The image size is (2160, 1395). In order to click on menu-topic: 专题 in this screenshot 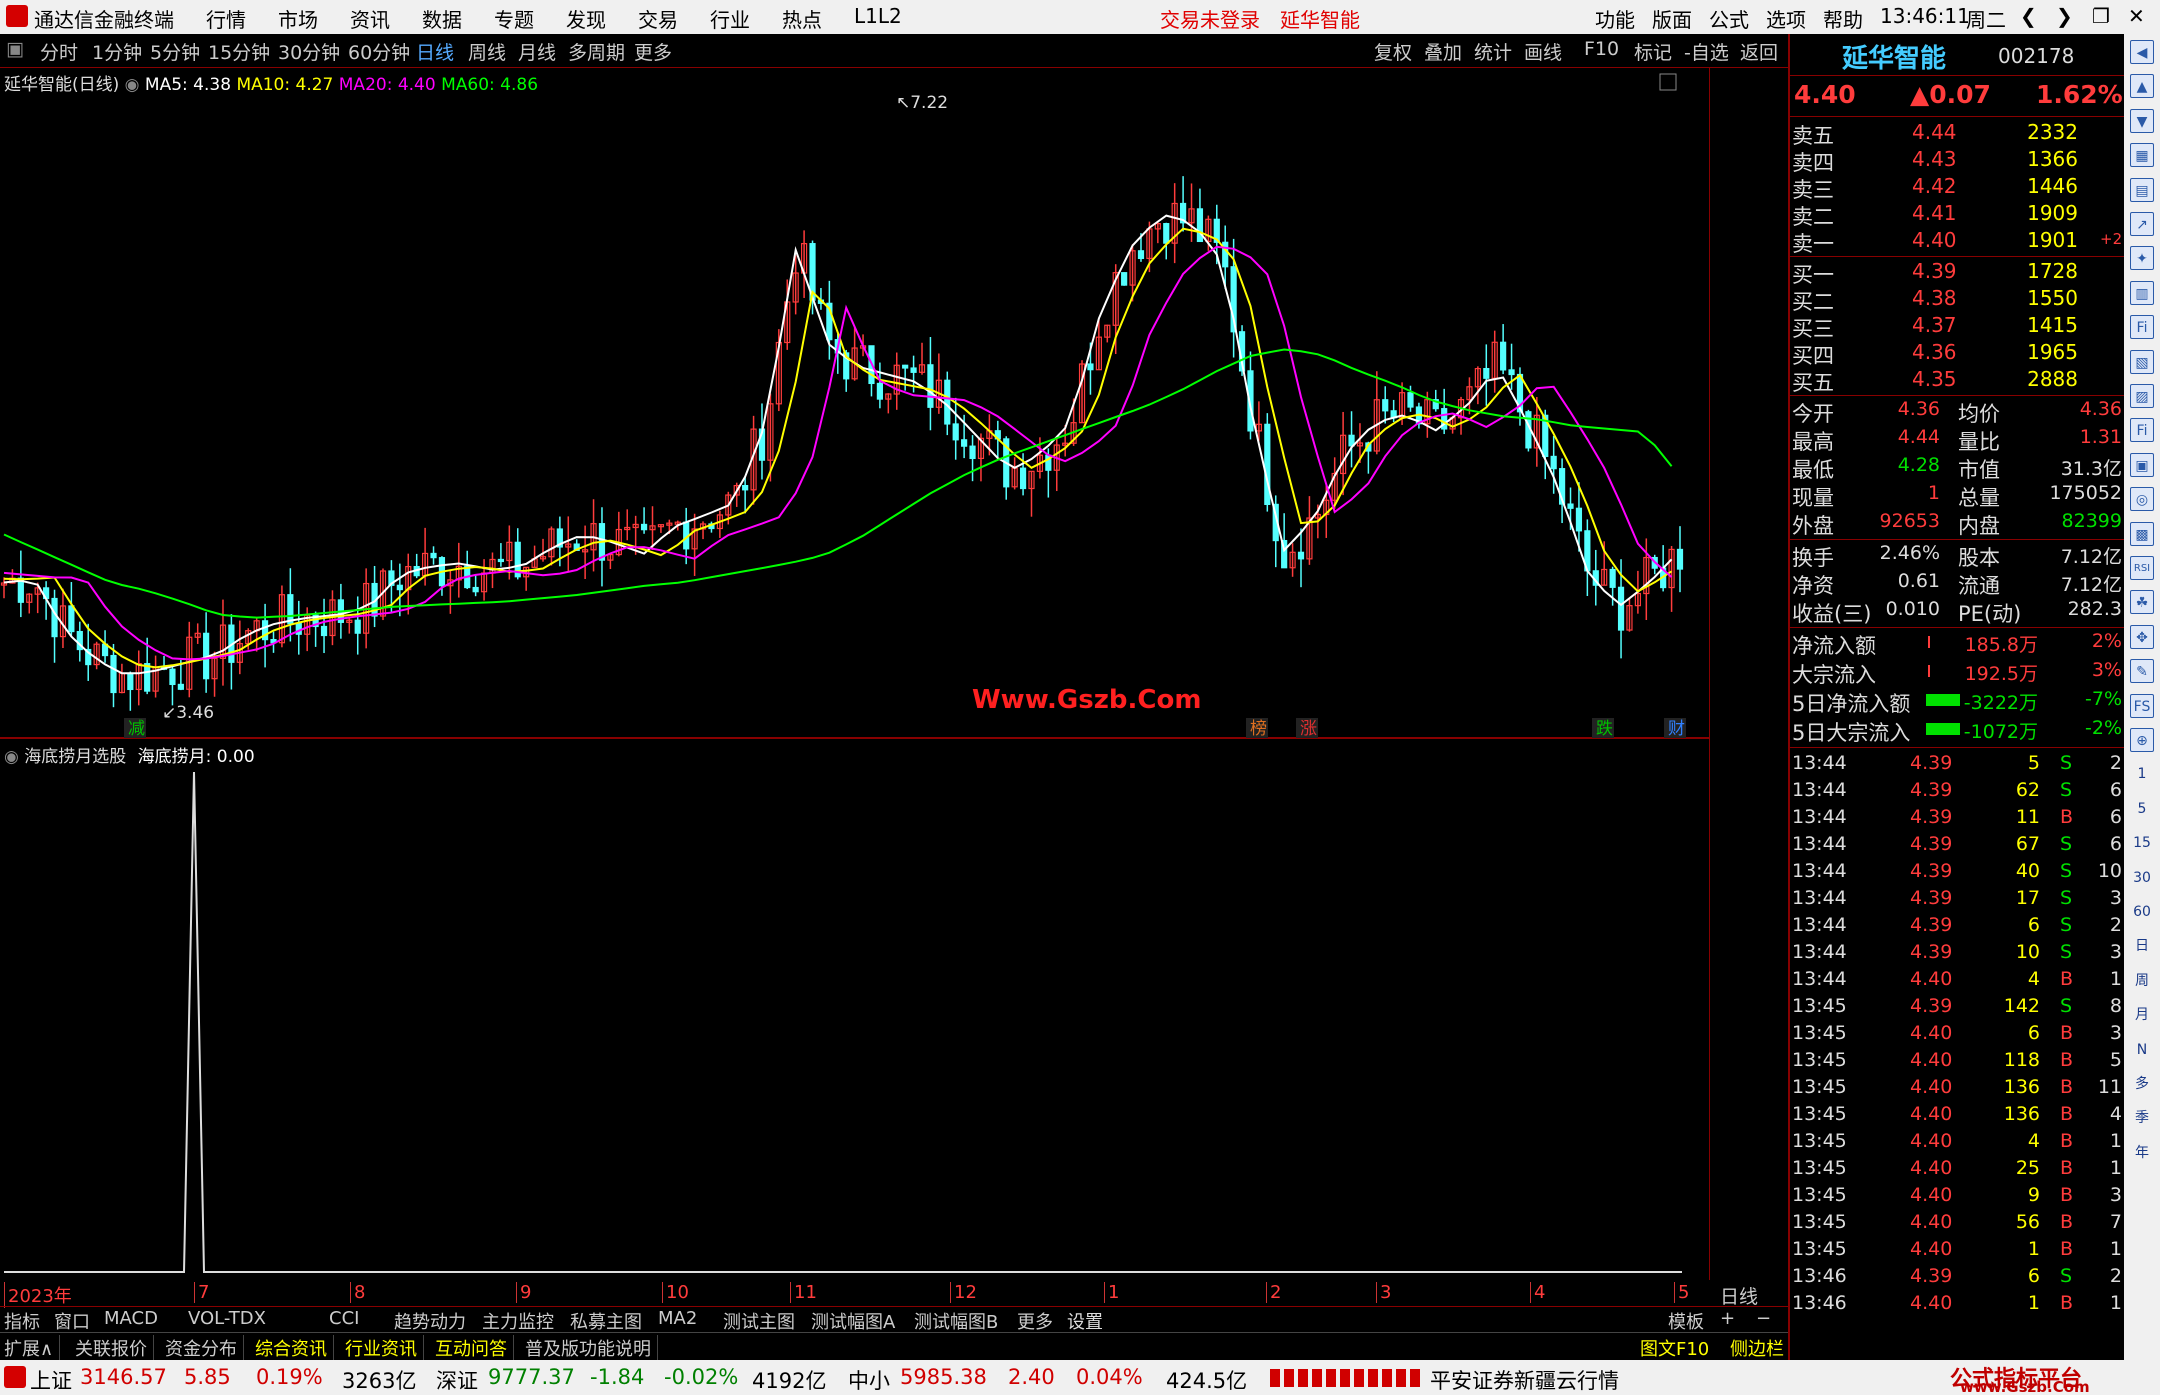, I will do `click(514, 18)`.